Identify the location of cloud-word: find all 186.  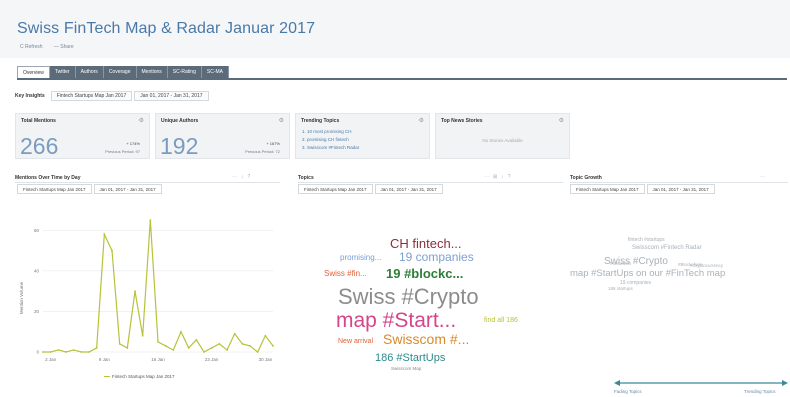
(501, 320).